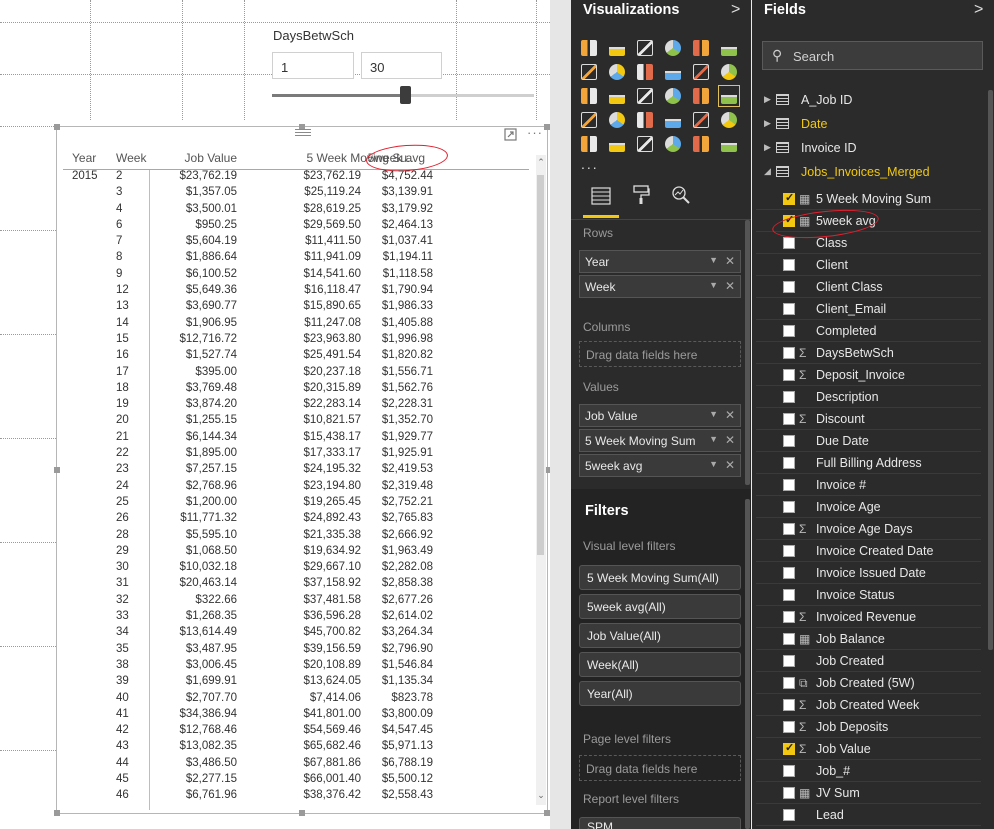  I want to click on map-icon, so click(673, 96).